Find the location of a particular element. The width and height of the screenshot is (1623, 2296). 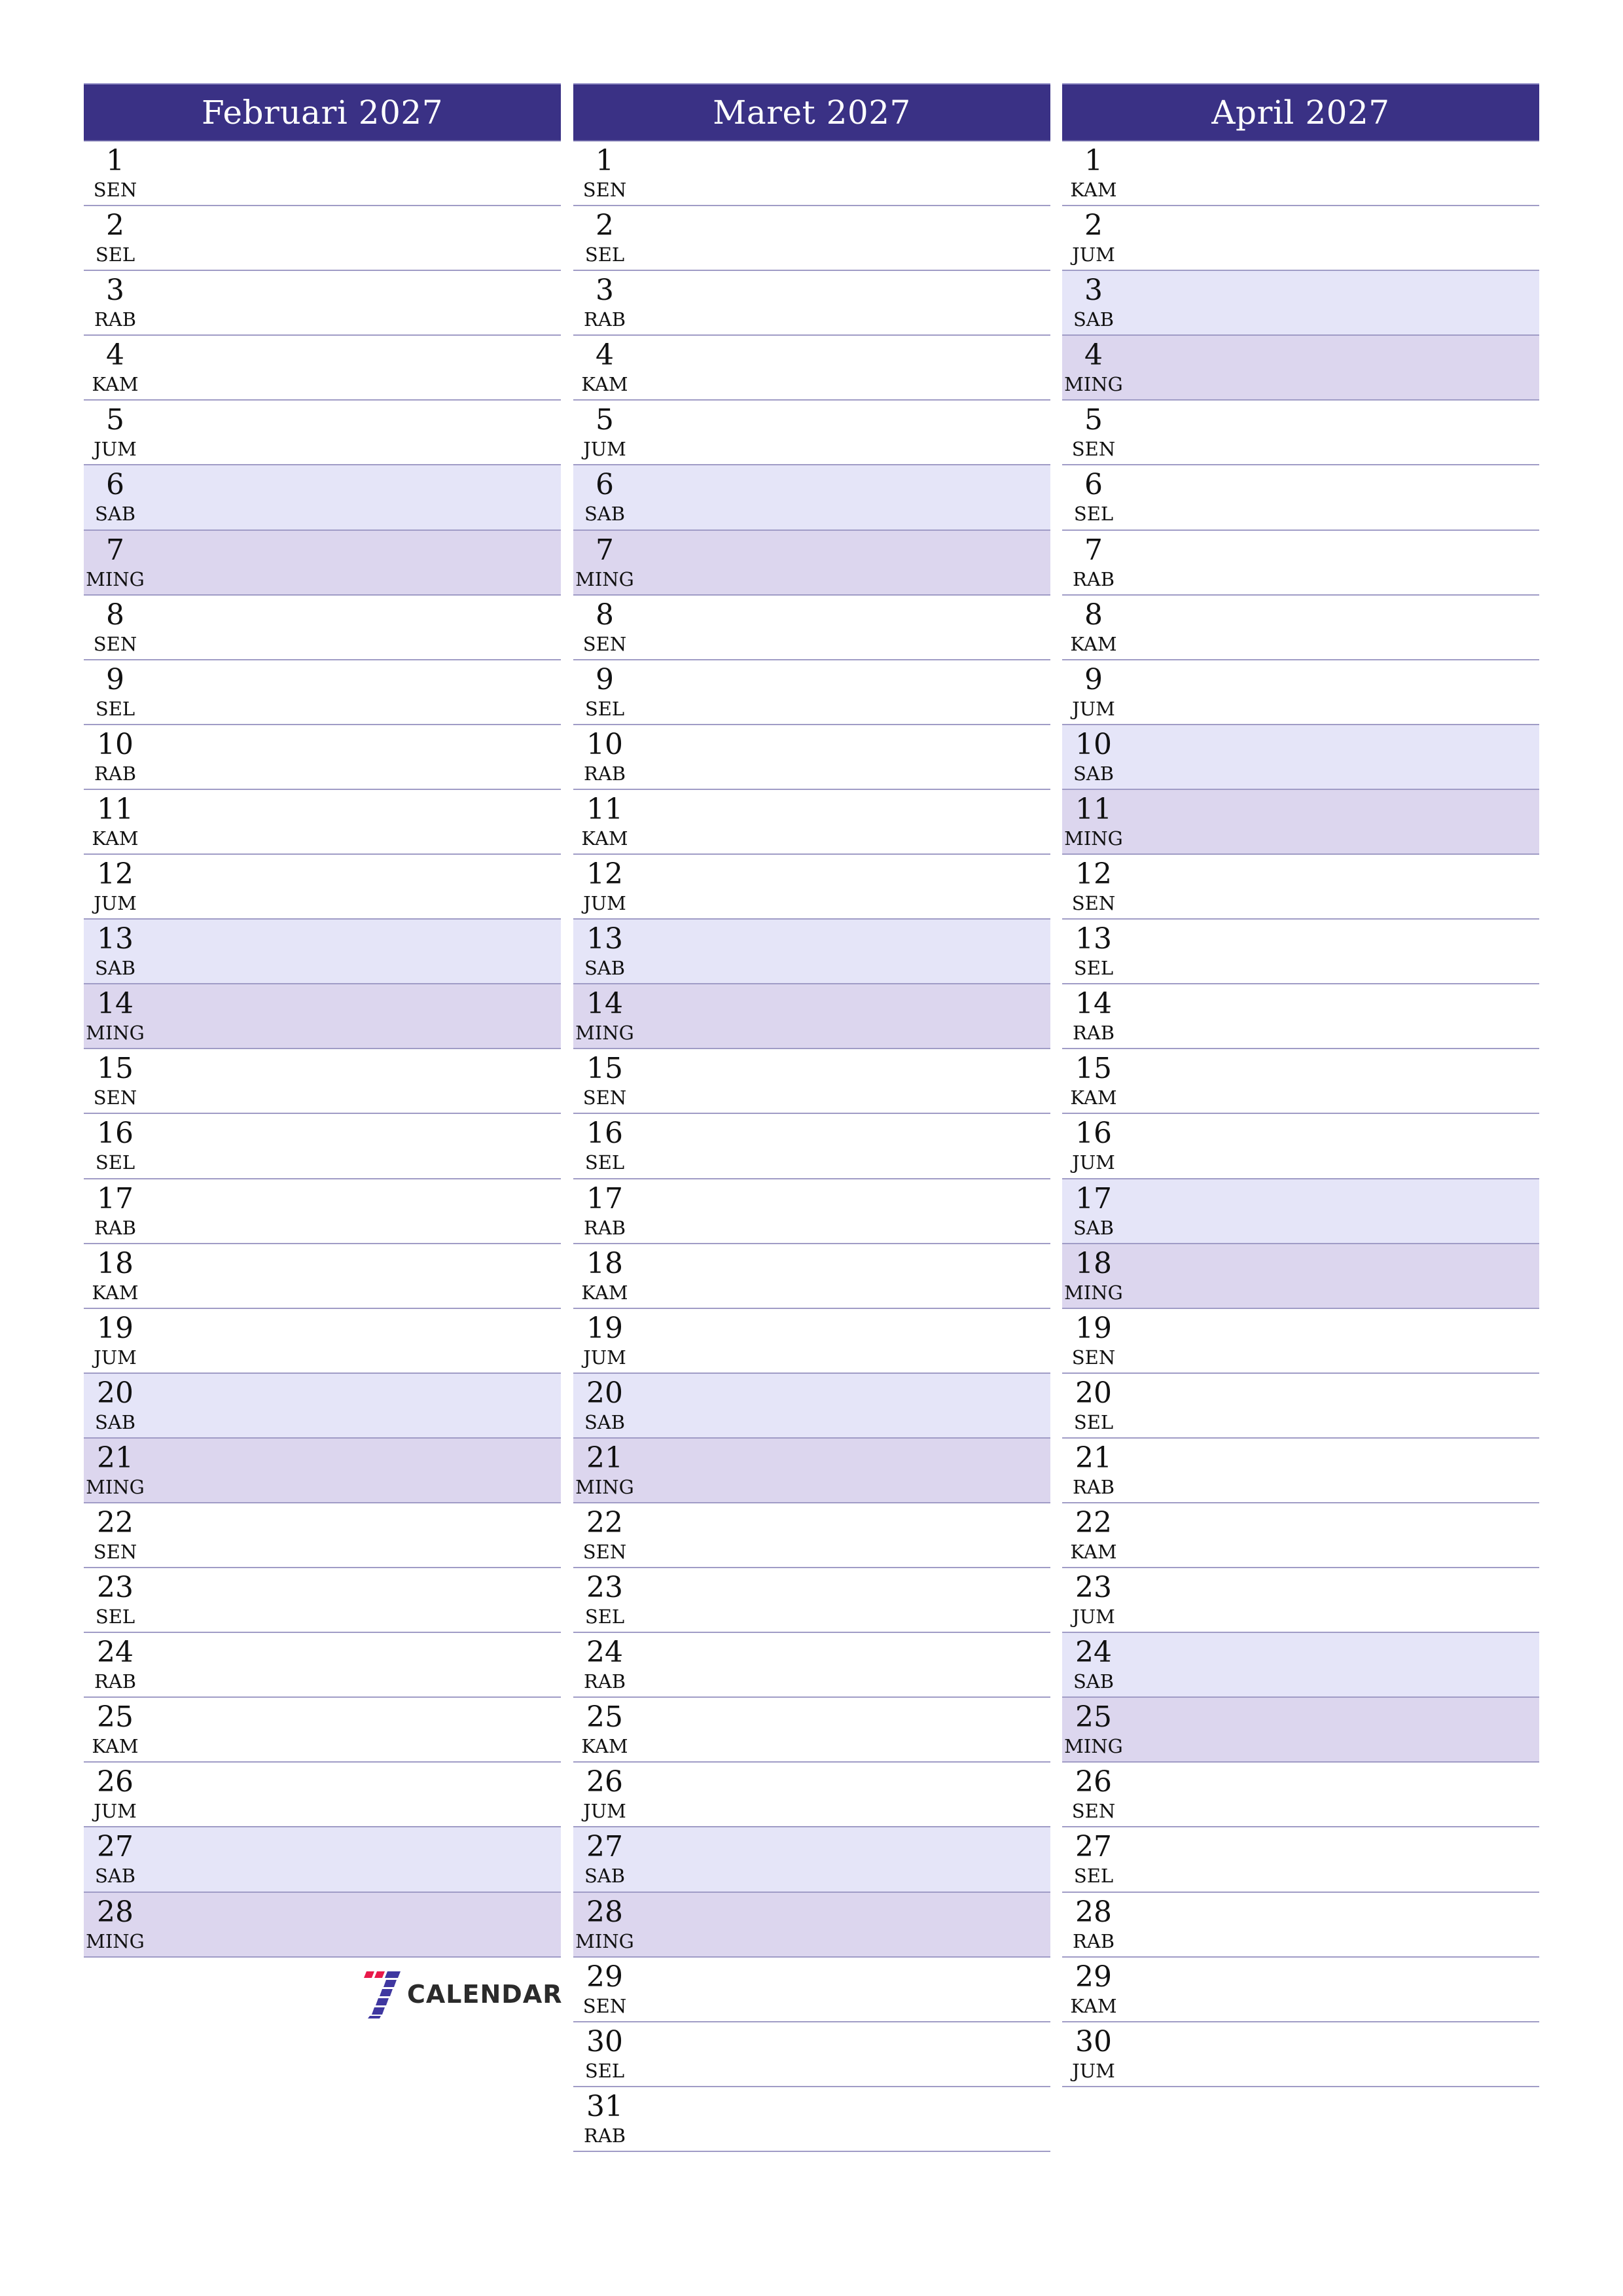

day-row: 13 SEL is located at coordinates (1300, 952).